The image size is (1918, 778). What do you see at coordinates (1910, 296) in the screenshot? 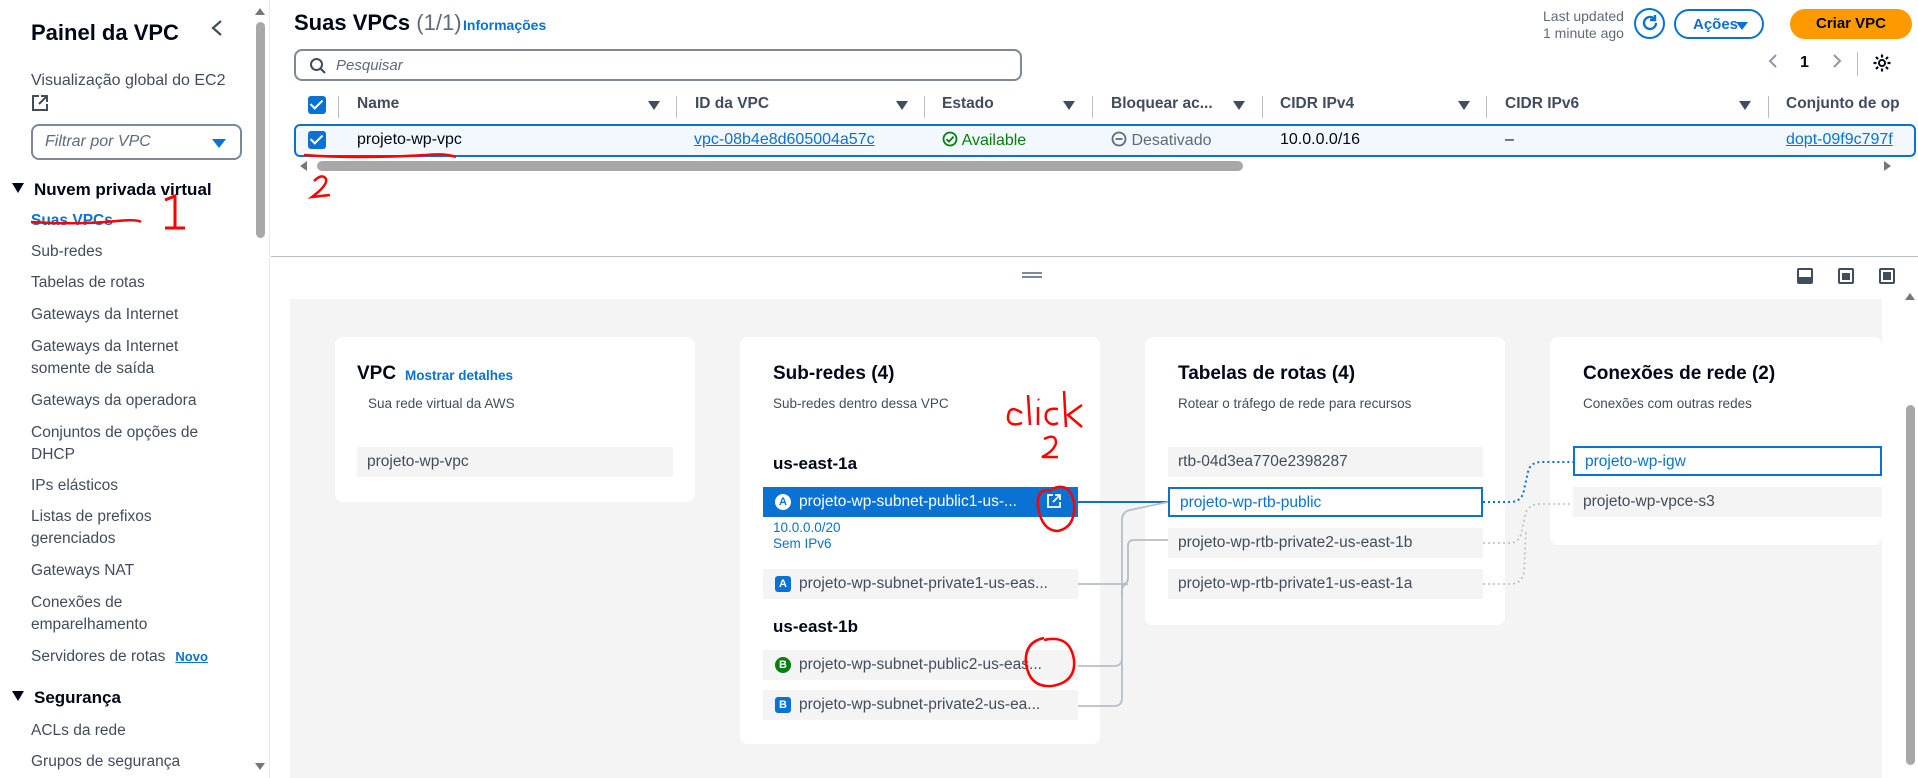
I see `scroll-up-icon` at bounding box center [1910, 296].